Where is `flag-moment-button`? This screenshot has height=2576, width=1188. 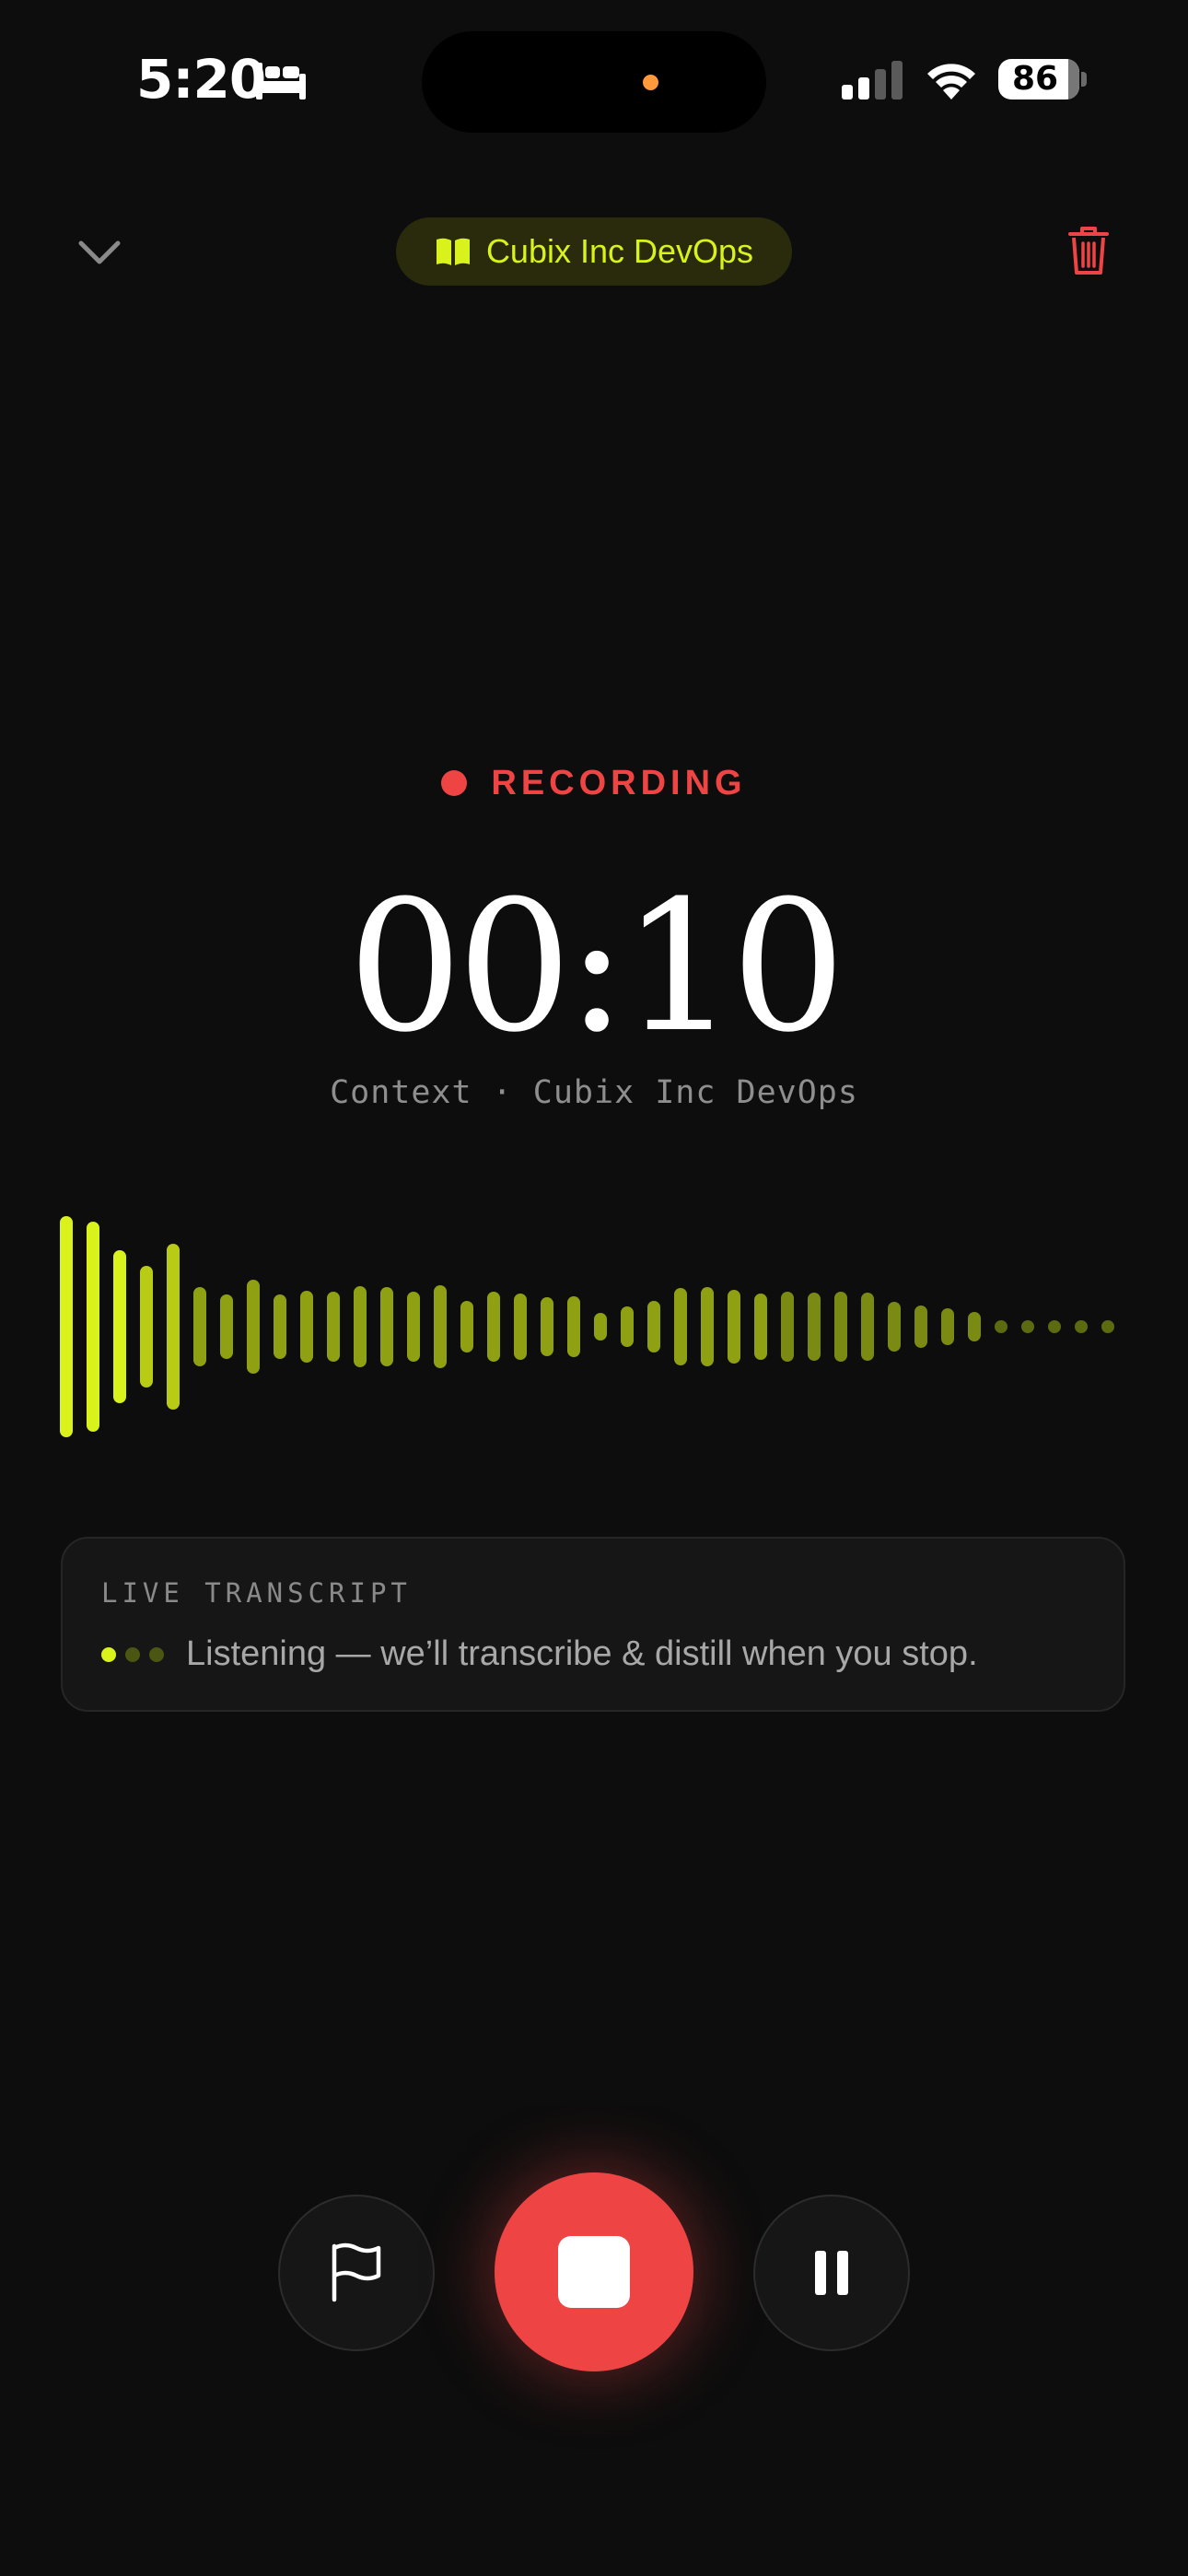
flag-moment-button is located at coordinates (356, 2273).